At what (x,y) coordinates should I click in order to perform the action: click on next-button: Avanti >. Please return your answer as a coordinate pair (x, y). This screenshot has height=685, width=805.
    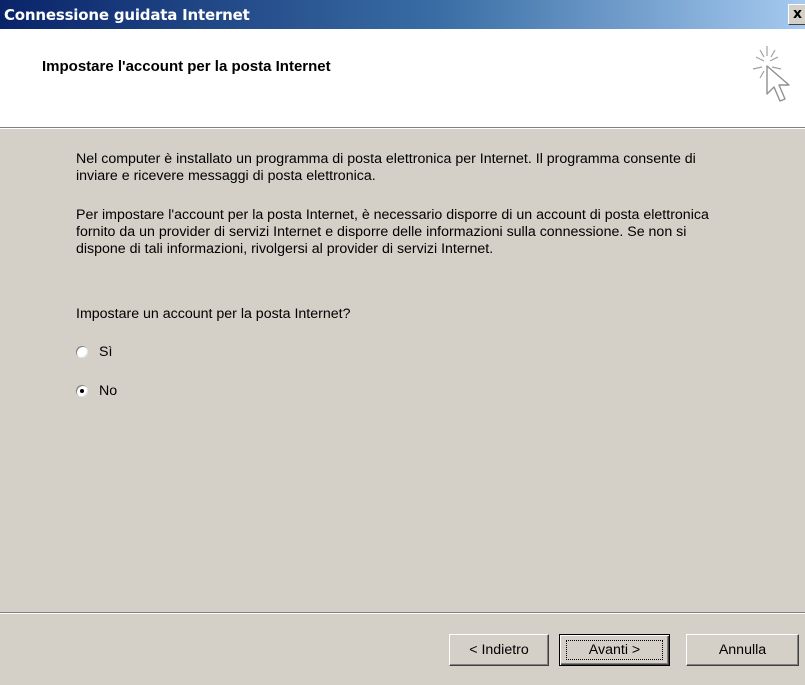
    Looking at the image, I should click on (614, 650).